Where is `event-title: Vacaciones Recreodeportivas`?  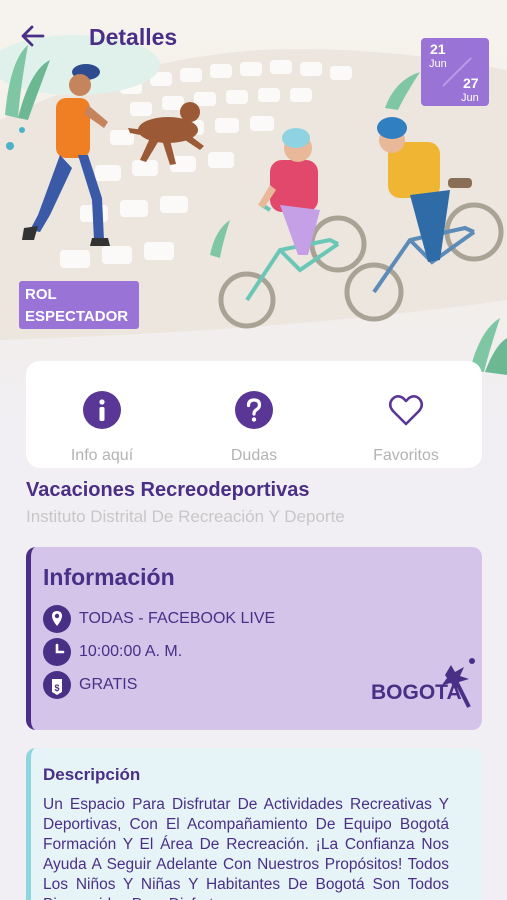 event-title: Vacaciones Recreodeportivas is located at coordinates (168, 490).